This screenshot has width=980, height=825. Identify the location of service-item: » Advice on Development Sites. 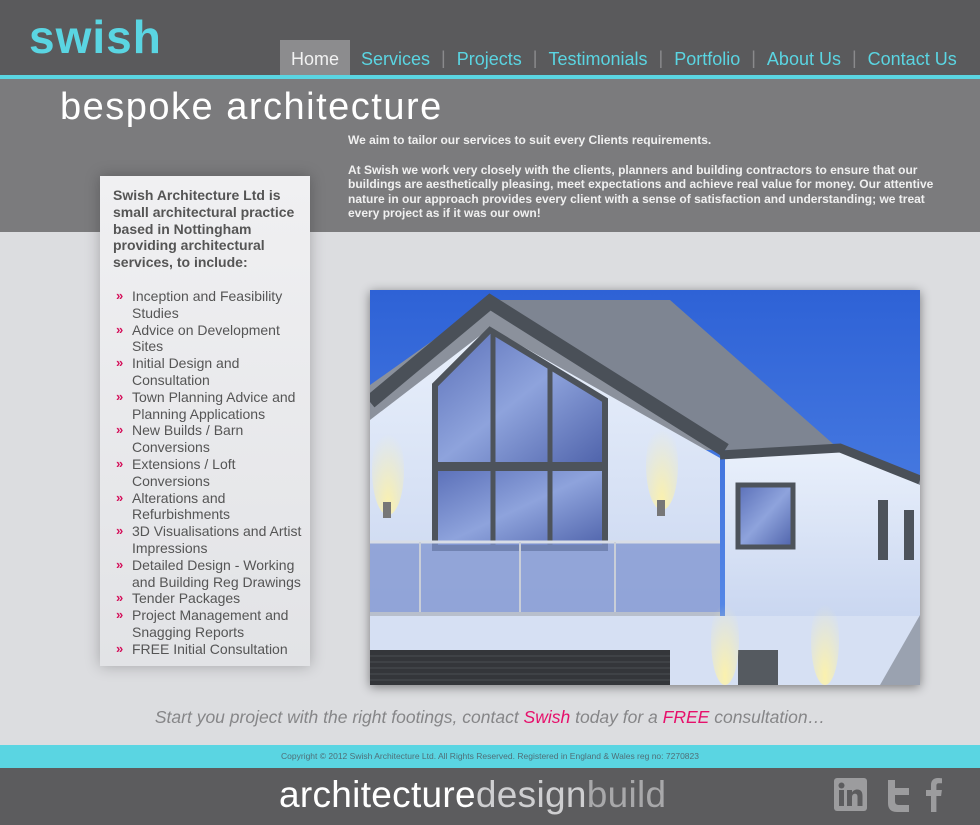
(210, 339).